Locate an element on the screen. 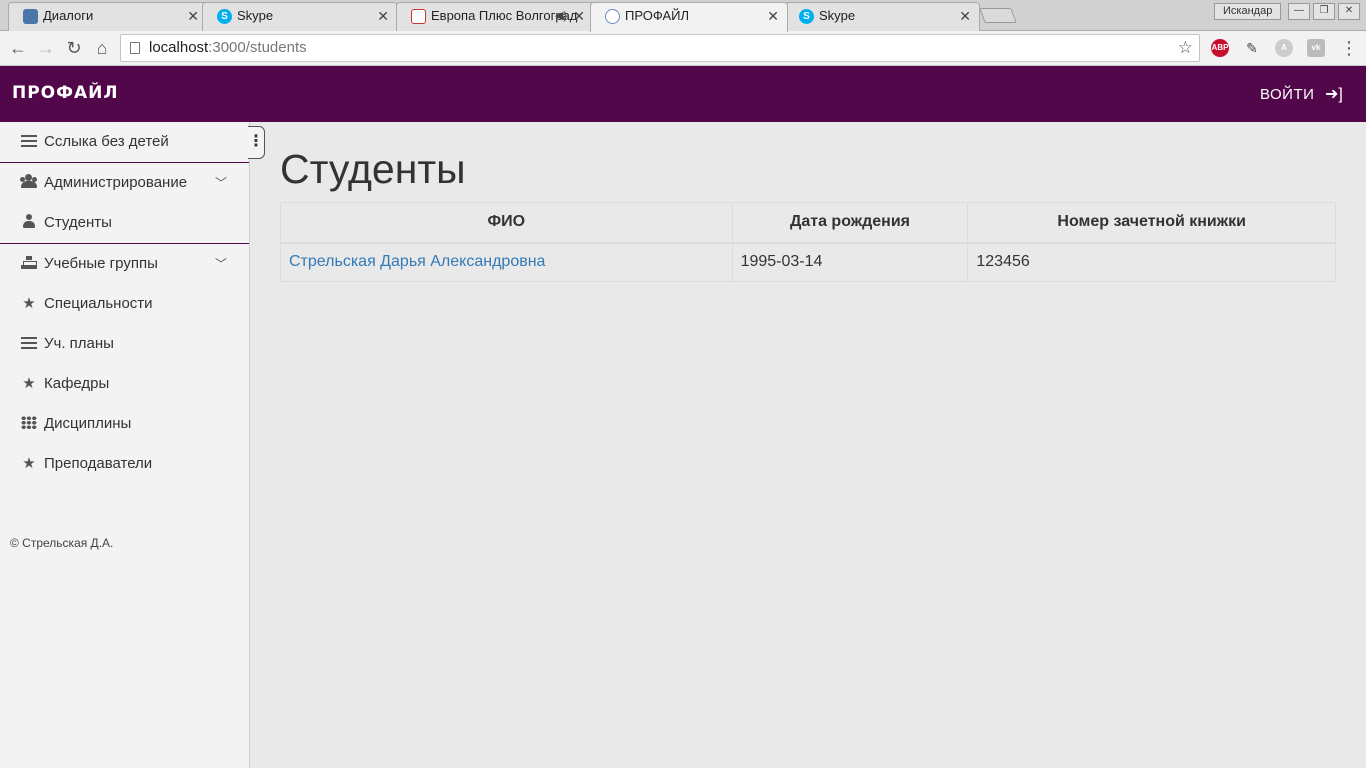 The height and width of the screenshot is (768, 1366). browser-menu-icon: ⋮ is located at coordinates (1349, 48).